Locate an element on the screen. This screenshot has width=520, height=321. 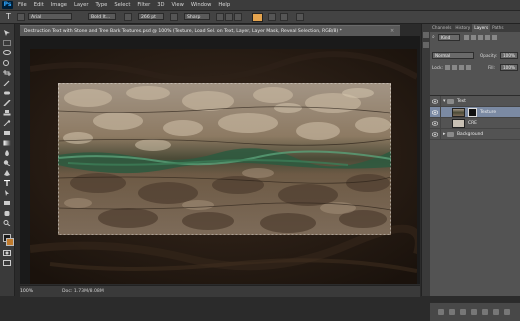
menu-type: Type is located at coordinates (101, 5).